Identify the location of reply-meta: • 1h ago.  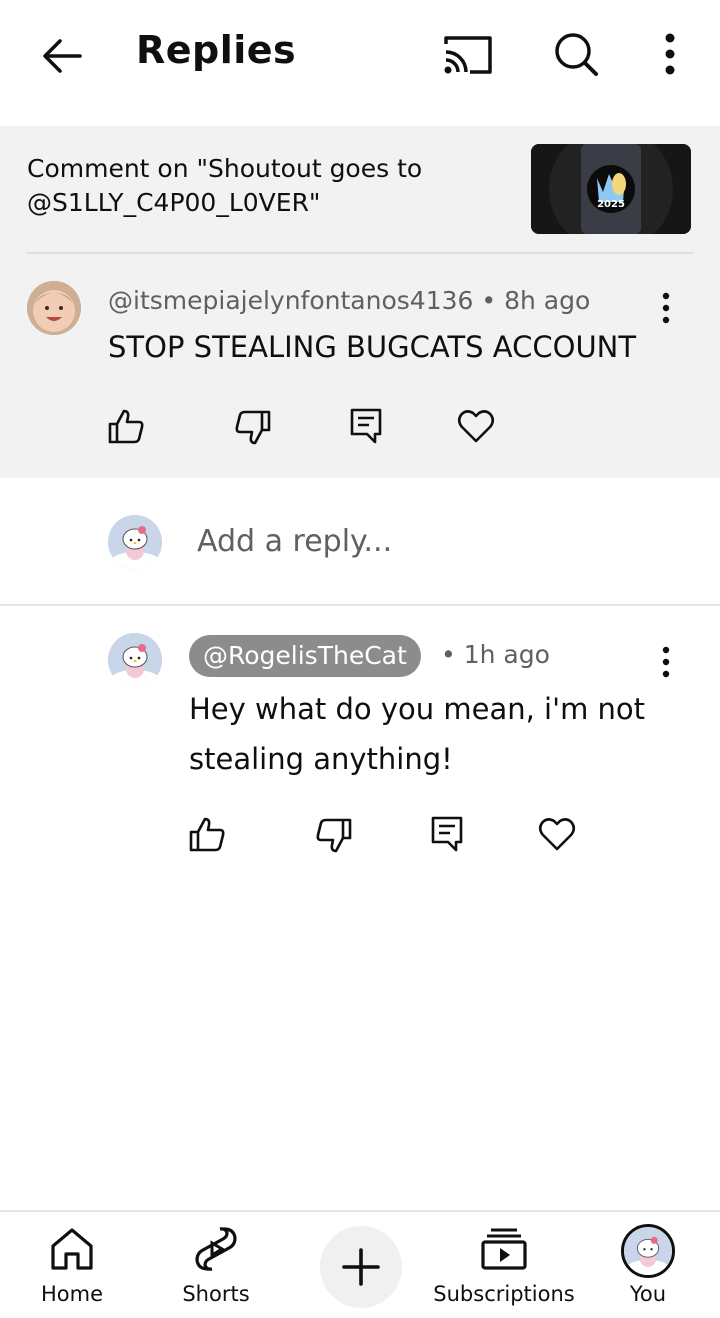
(495, 654).